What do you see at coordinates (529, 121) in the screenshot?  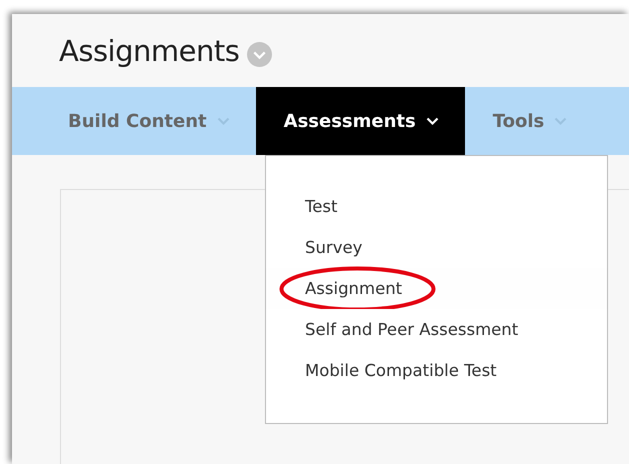 I see `nav-tab: Tools` at bounding box center [529, 121].